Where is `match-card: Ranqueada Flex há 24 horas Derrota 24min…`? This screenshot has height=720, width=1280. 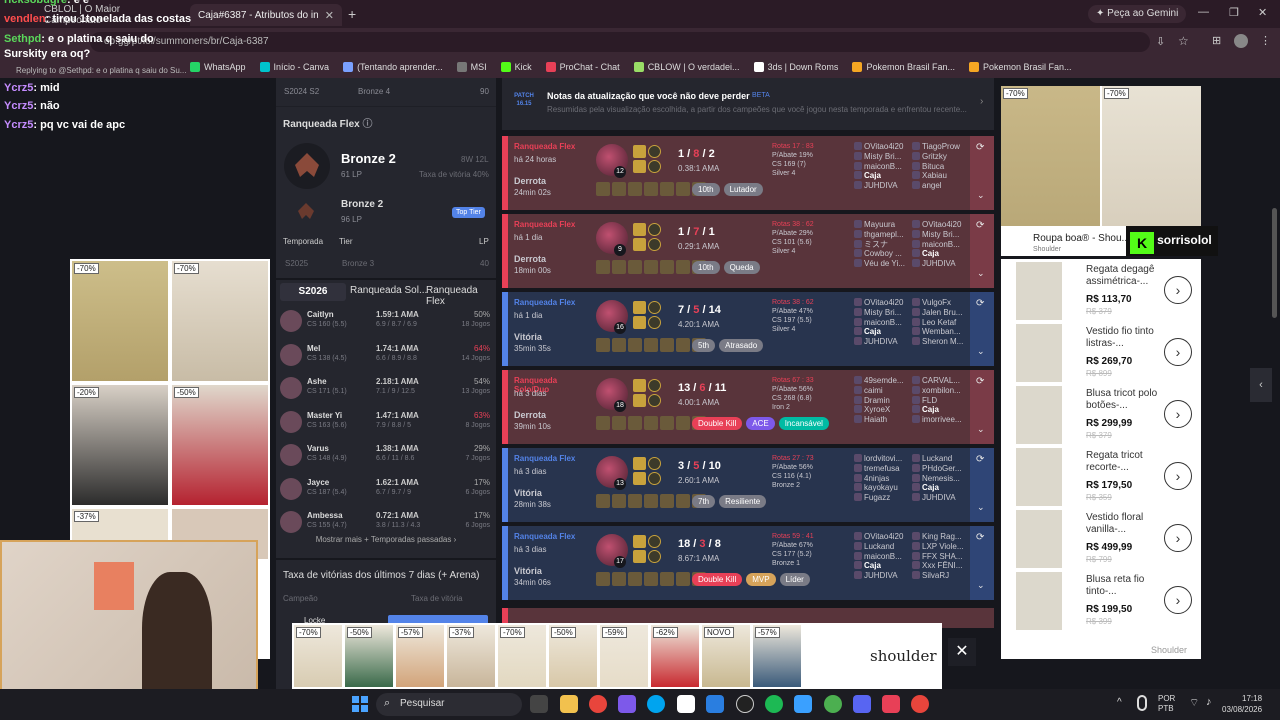
match-card: Ranqueada Flex há 24 horas Derrota 24min… is located at coordinates (748, 173).